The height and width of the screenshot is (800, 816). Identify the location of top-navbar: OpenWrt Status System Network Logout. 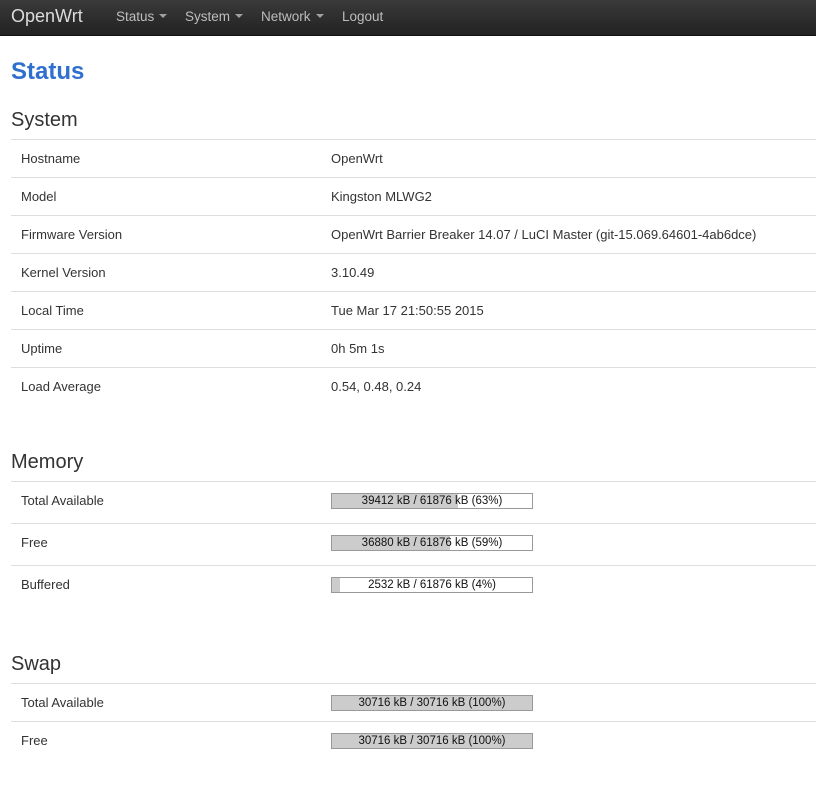
(408, 18).